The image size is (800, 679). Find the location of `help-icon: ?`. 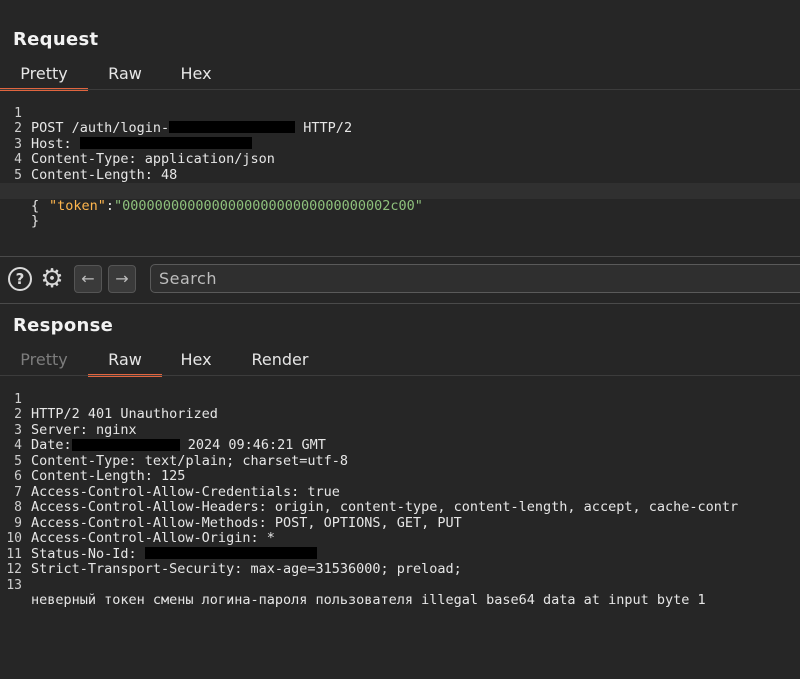

help-icon: ? is located at coordinates (20, 279).